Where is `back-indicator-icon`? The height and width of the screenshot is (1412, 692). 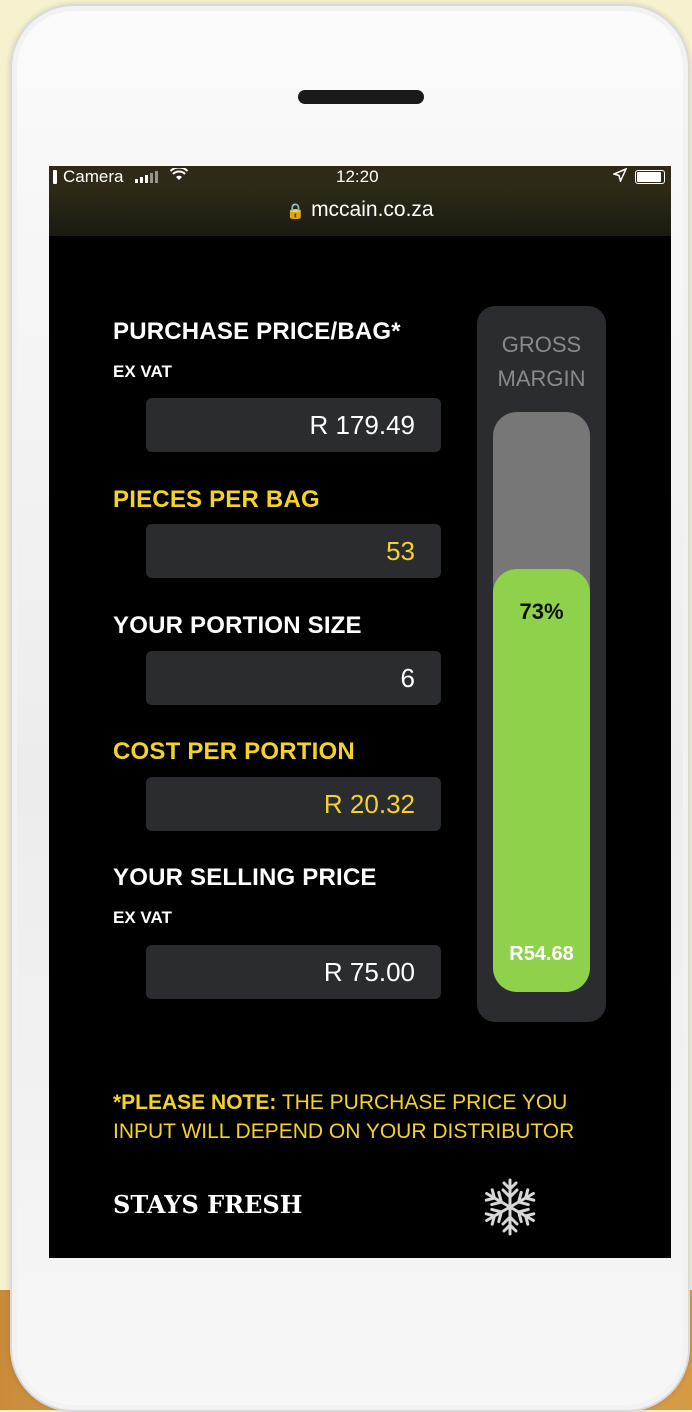 back-indicator-icon is located at coordinates (55, 177).